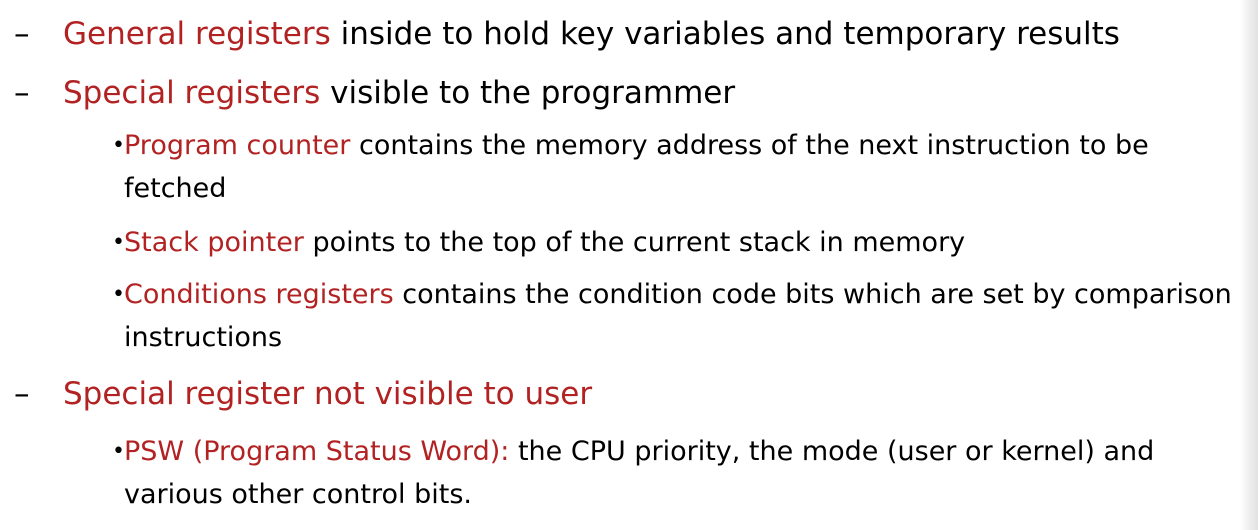 This screenshot has width=1258, height=530. I want to click on term-special-register-not-visible: Special register not visible to user, so click(328, 394).